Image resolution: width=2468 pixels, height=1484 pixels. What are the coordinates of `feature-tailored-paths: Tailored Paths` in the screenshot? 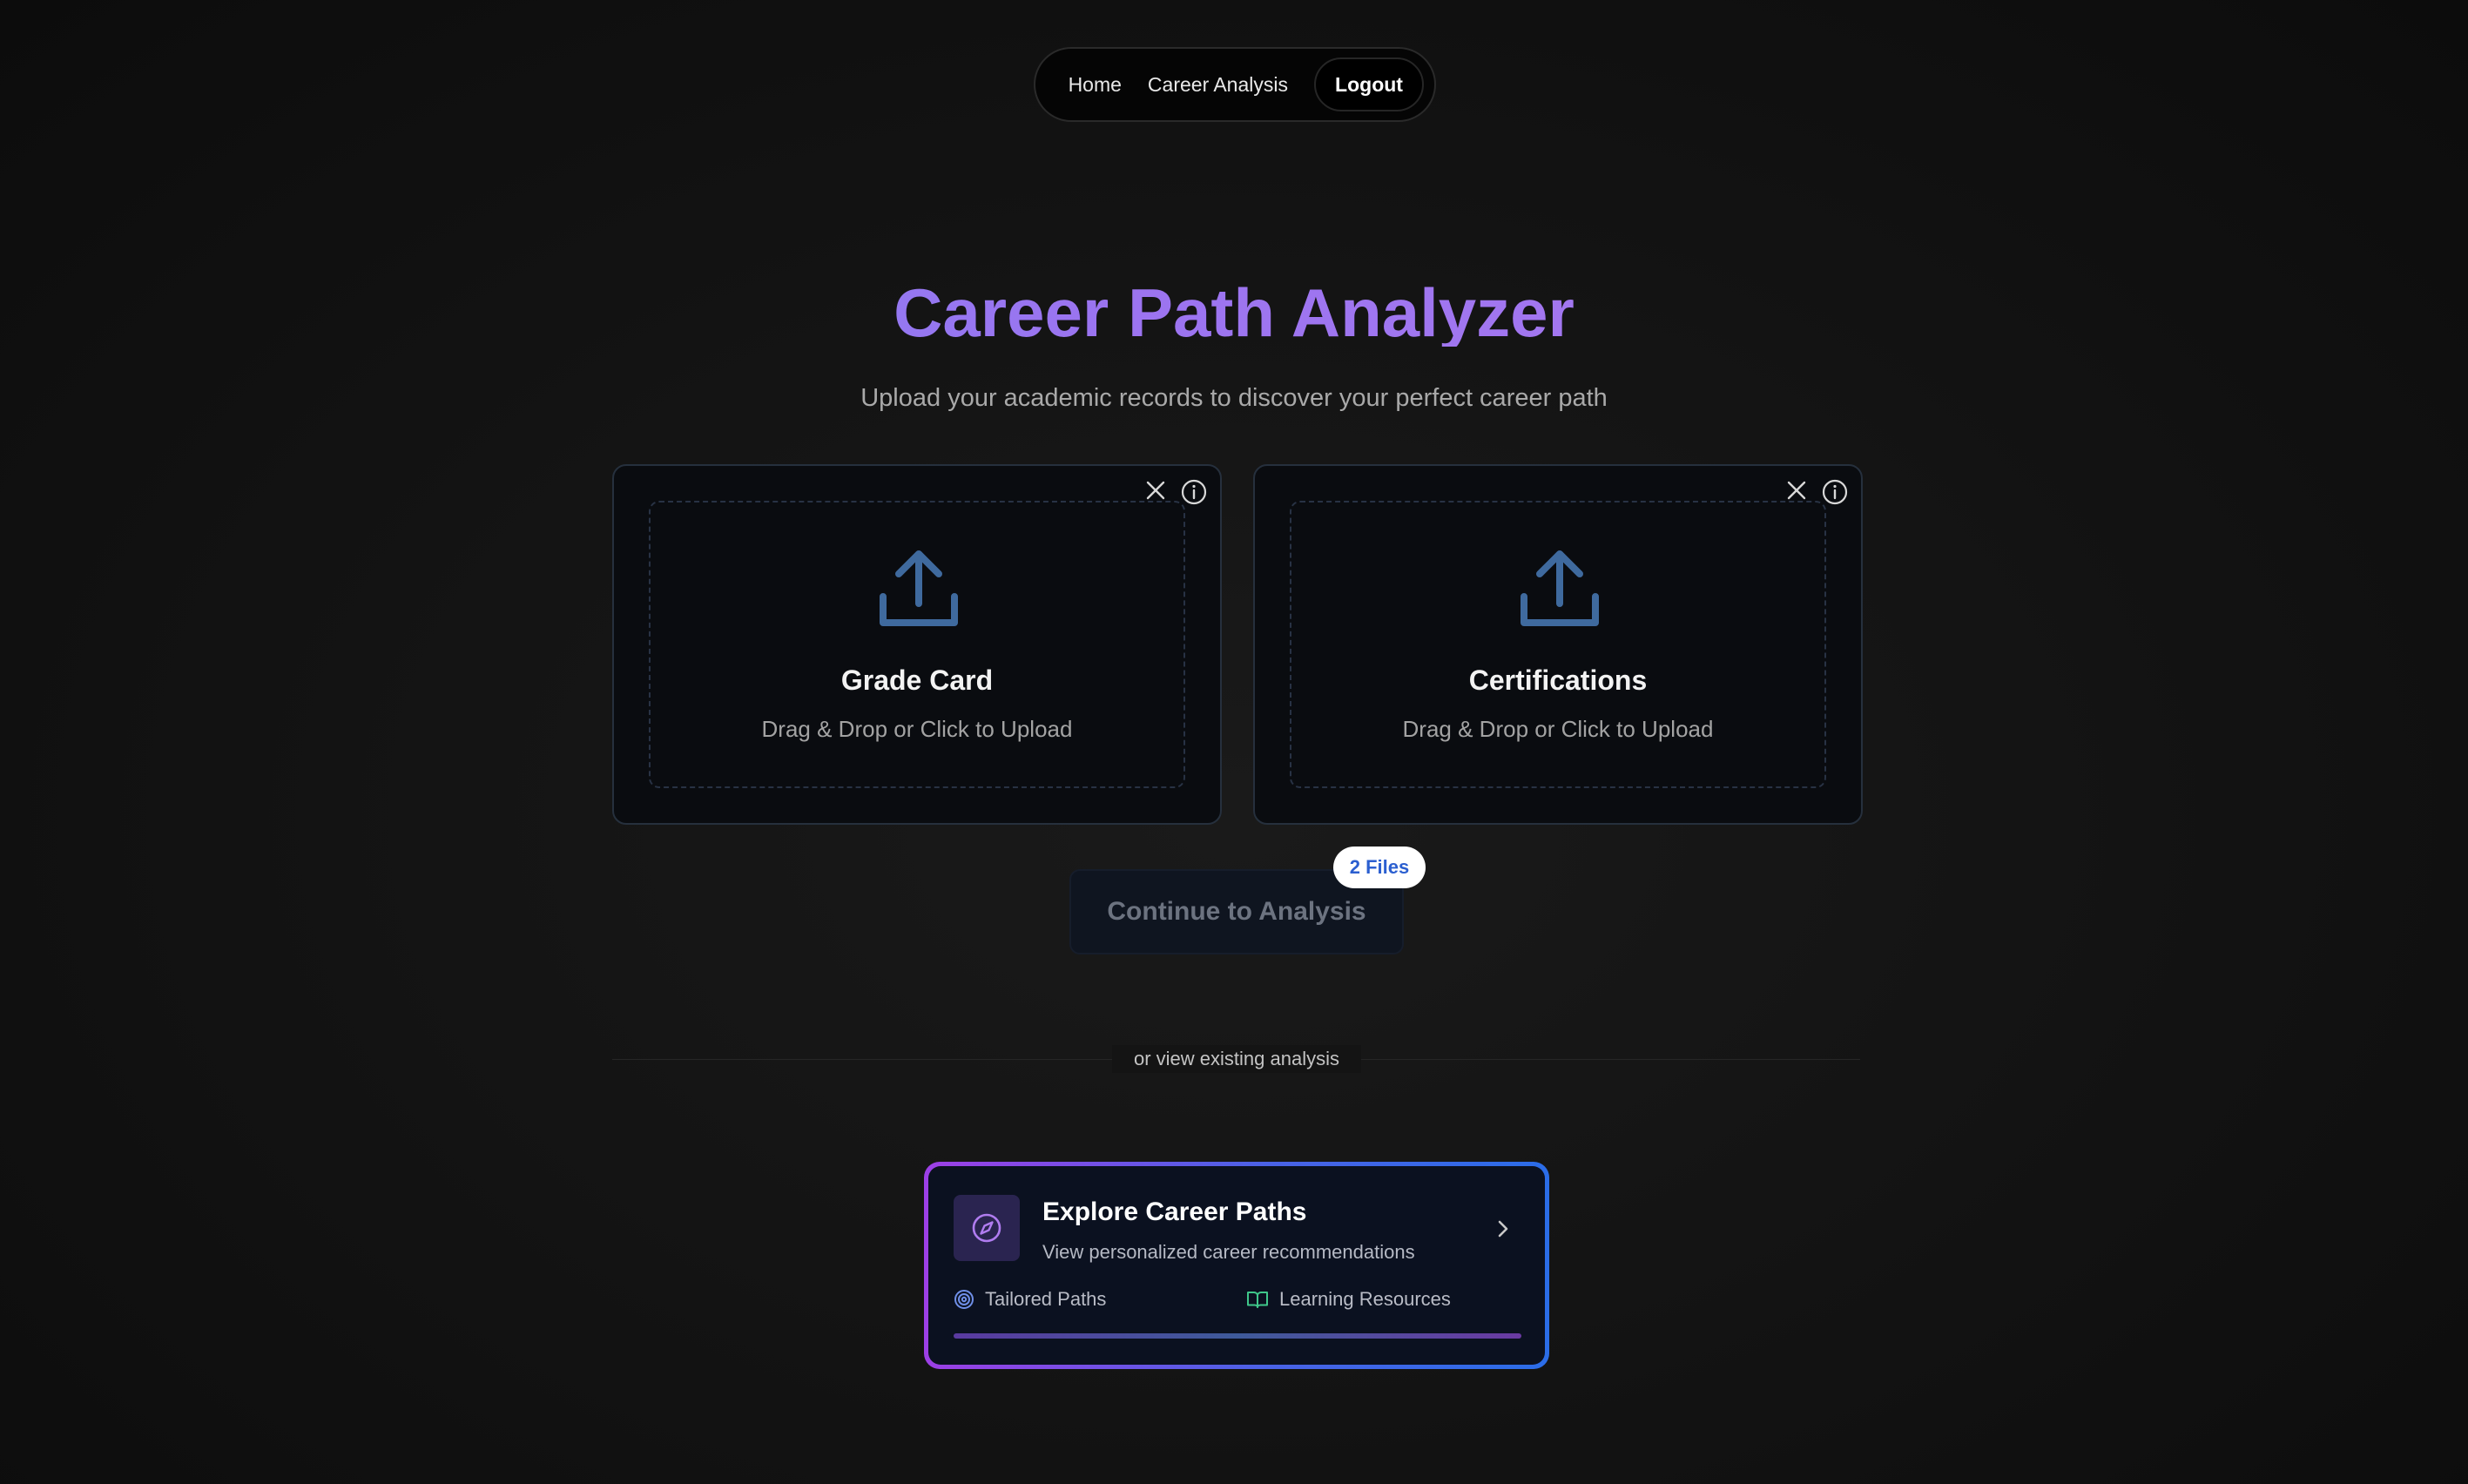 It's located at (1030, 1300).